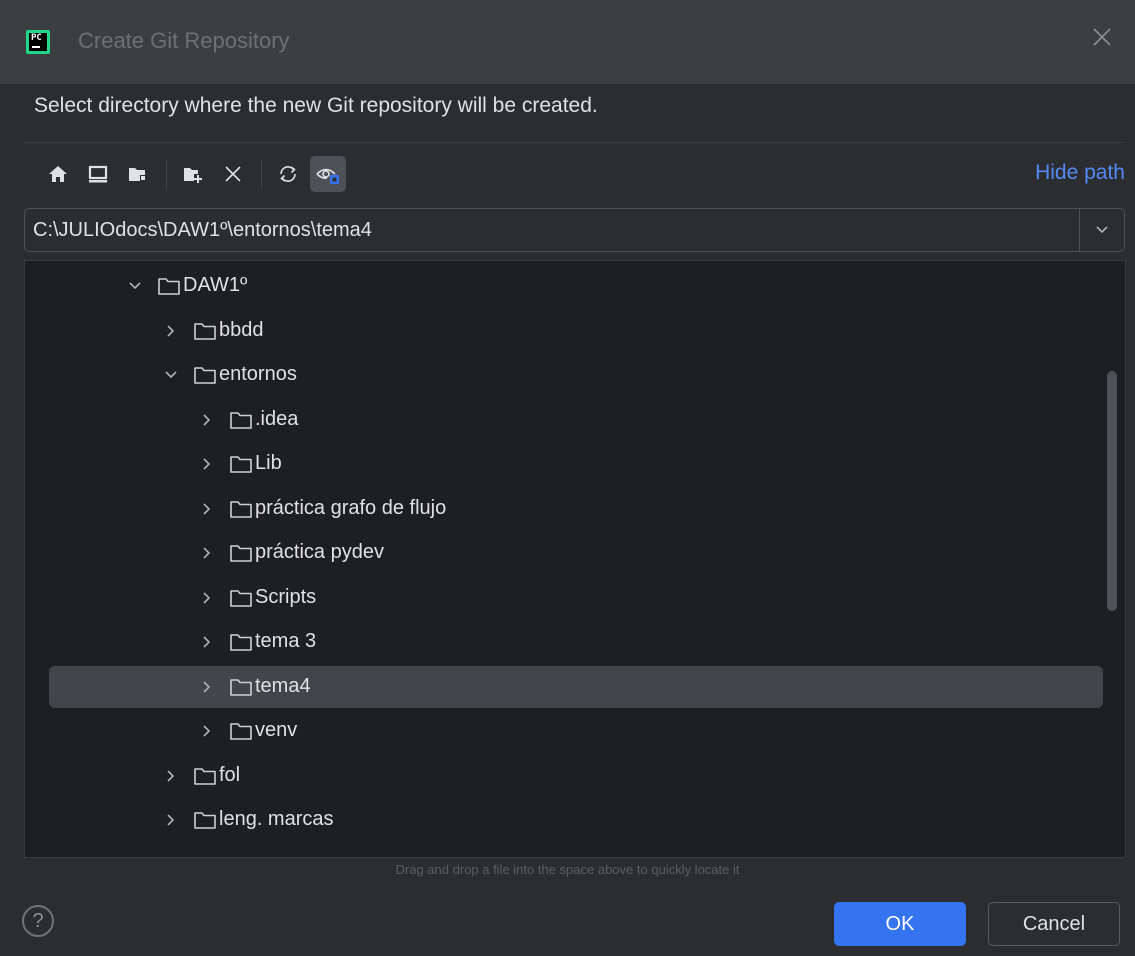 The width and height of the screenshot is (1135, 956). I want to click on path-combobox: C:\JULIOdocs\DAW1º\entornos\tema4, so click(574, 230).